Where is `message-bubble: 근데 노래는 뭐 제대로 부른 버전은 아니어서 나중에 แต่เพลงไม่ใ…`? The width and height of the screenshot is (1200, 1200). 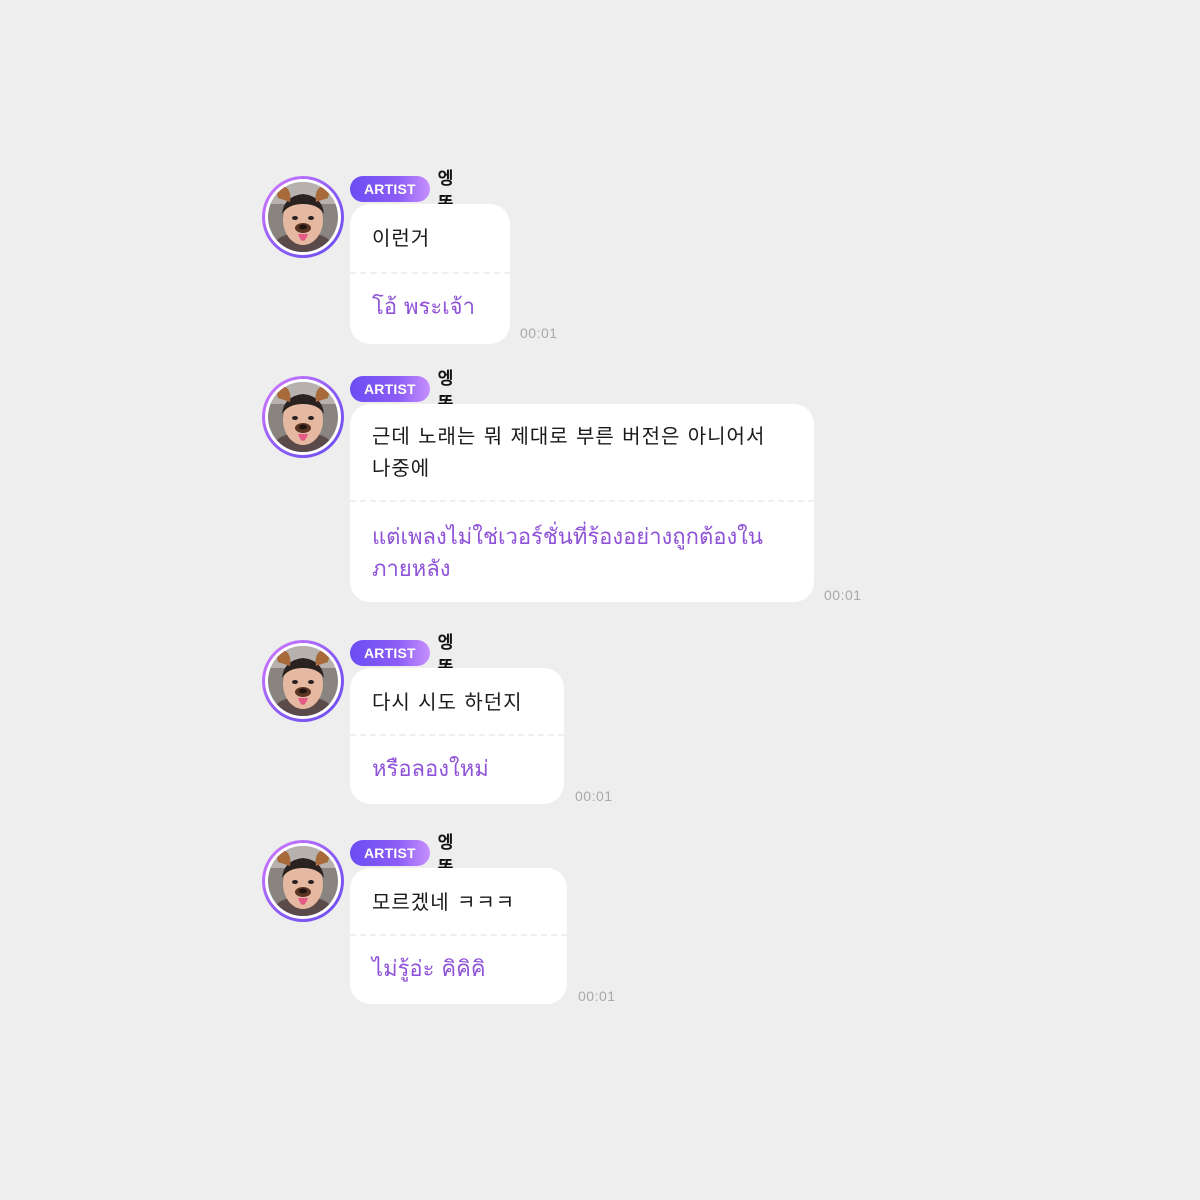 message-bubble: 근데 노래는 뭐 제대로 부른 버전은 아니어서 나중에 แต่เพลงไม่ใ… is located at coordinates (582, 503).